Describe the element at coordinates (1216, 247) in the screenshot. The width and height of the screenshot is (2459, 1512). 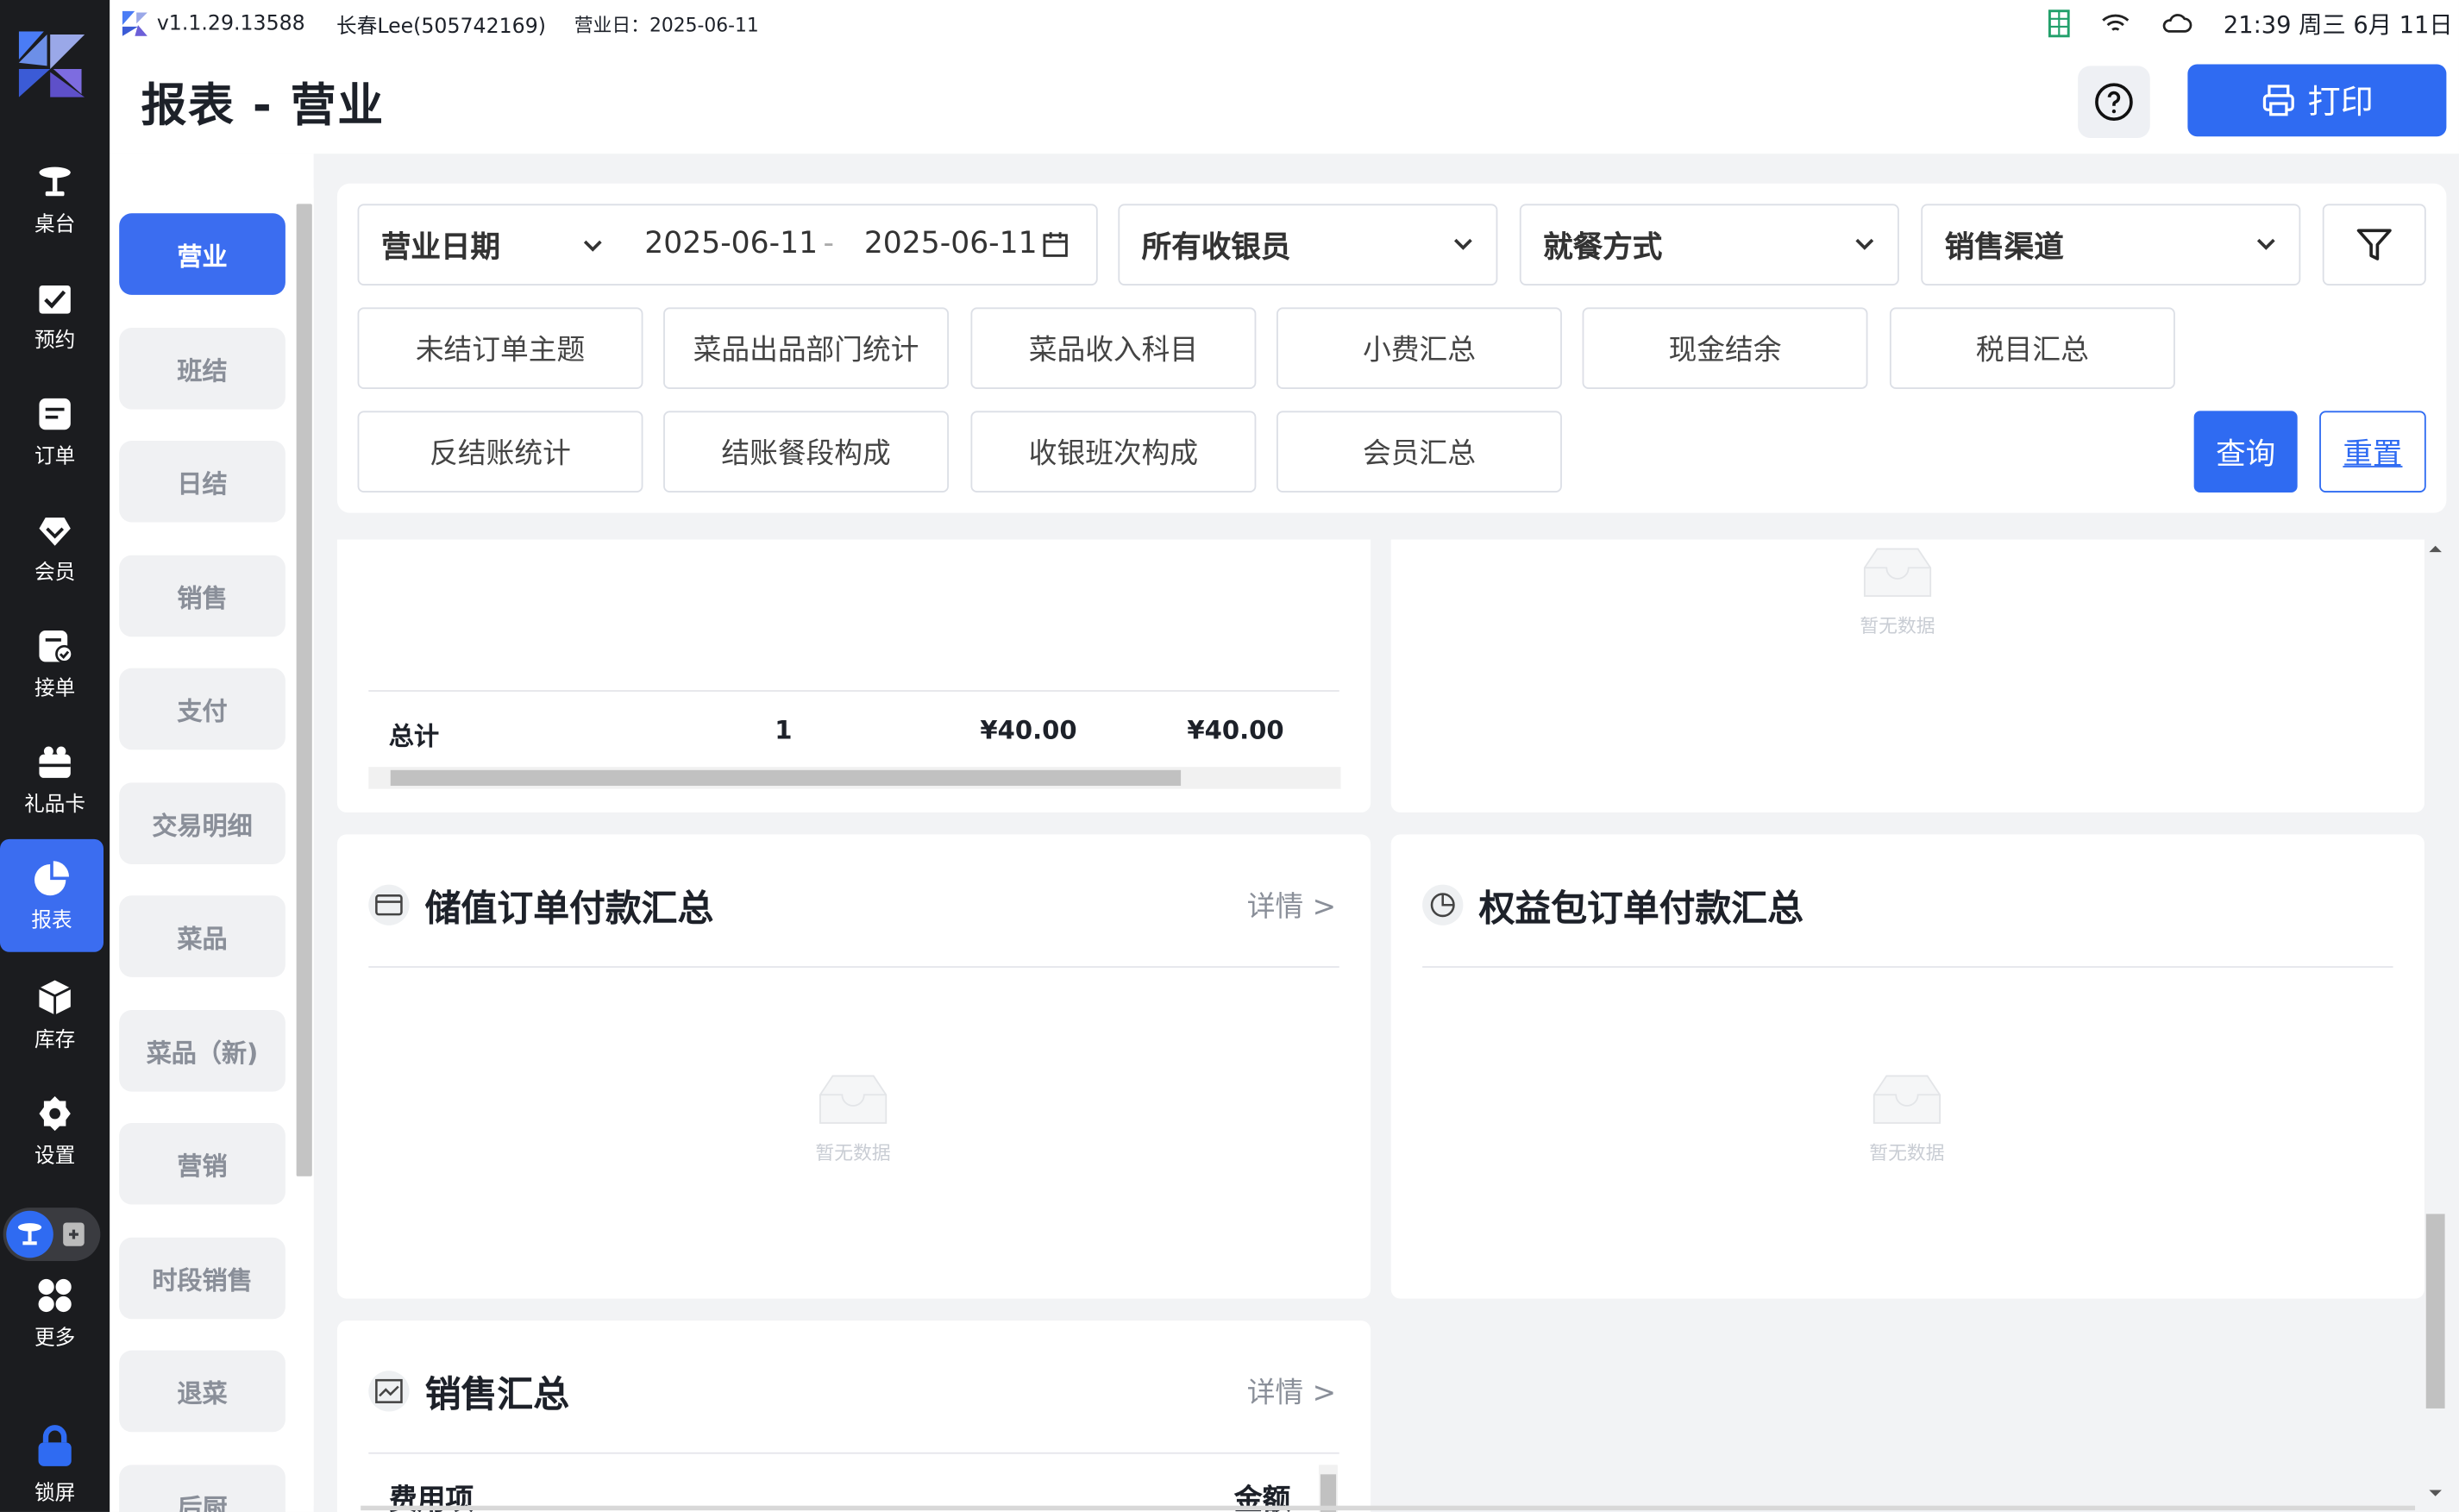
I see `cashier-value: 所有收银员` at that location.